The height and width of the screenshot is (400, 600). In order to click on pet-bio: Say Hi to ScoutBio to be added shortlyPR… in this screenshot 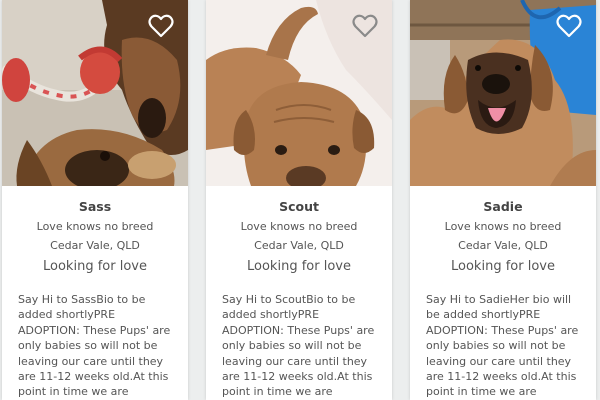, I will do `click(298, 346)`.